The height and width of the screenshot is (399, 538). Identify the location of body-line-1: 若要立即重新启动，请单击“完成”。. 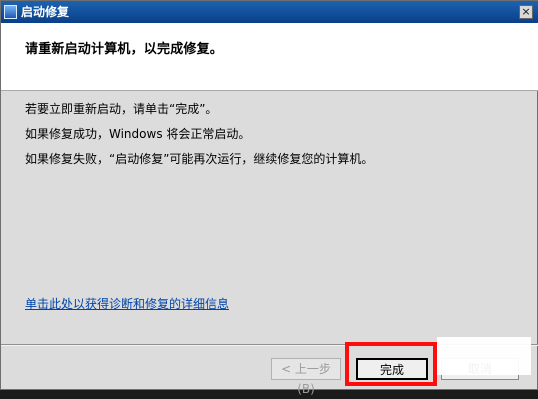
(121, 109).